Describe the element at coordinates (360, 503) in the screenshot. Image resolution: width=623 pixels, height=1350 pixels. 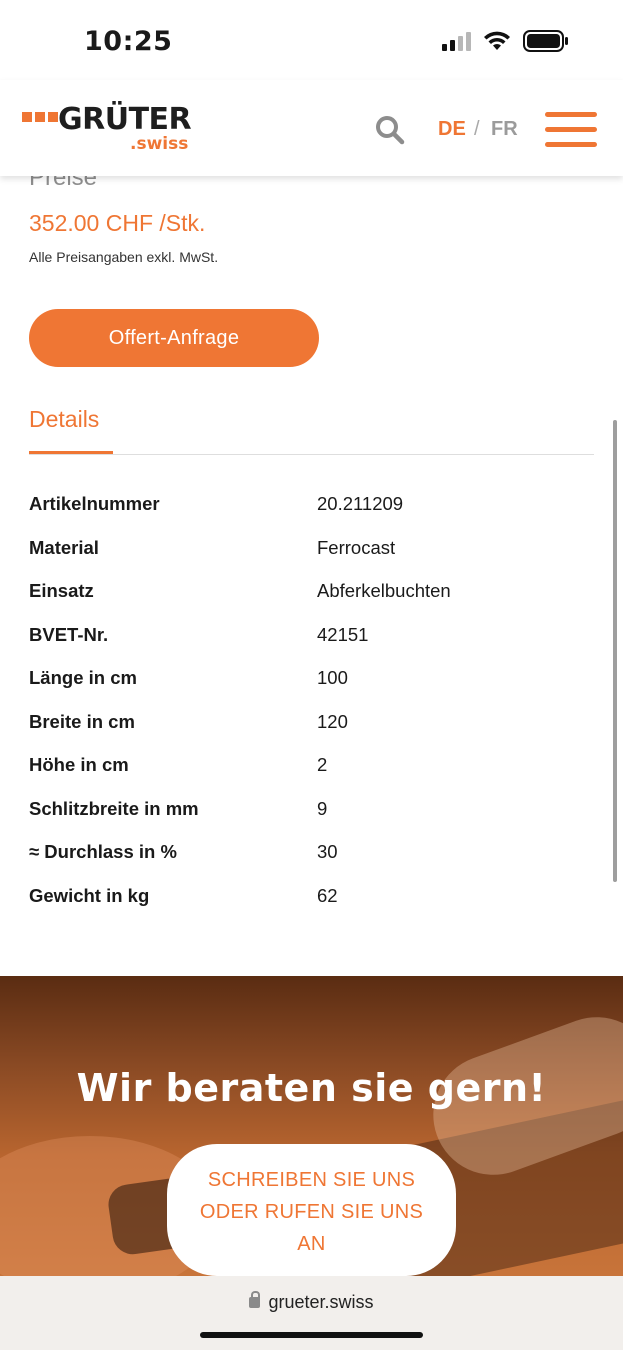
I see `detail-value: 20.211209` at that location.